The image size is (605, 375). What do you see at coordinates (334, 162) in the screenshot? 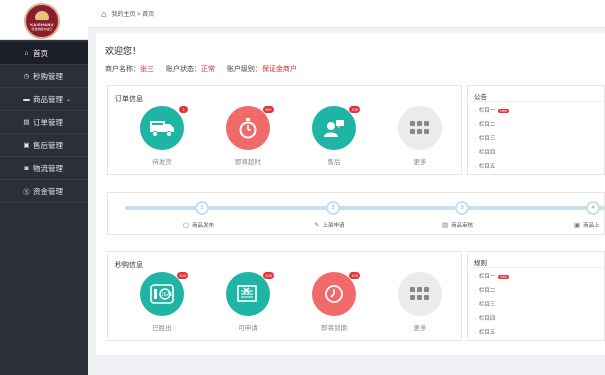
I see `tile-label: 售后` at bounding box center [334, 162].